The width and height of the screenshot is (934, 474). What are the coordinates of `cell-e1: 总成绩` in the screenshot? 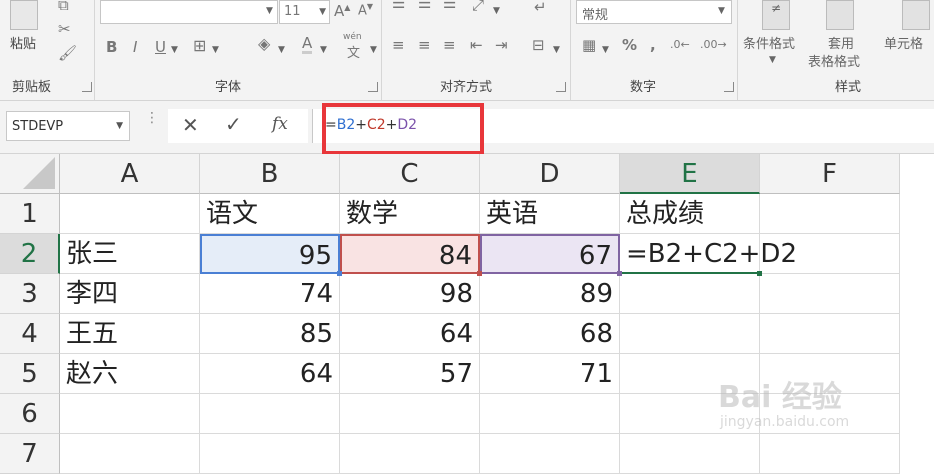 It's located at (690, 214).